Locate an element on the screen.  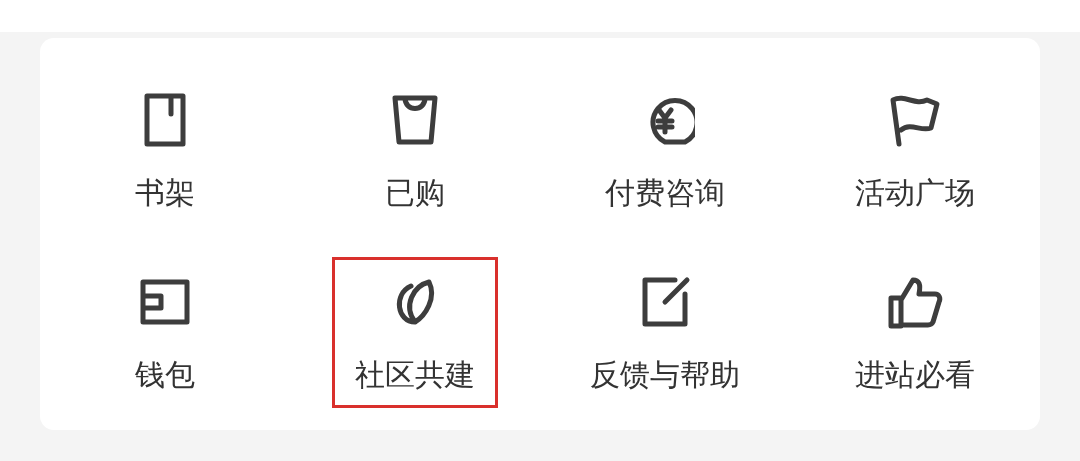
menu-item: 书架 is located at coordinates (165, 150).